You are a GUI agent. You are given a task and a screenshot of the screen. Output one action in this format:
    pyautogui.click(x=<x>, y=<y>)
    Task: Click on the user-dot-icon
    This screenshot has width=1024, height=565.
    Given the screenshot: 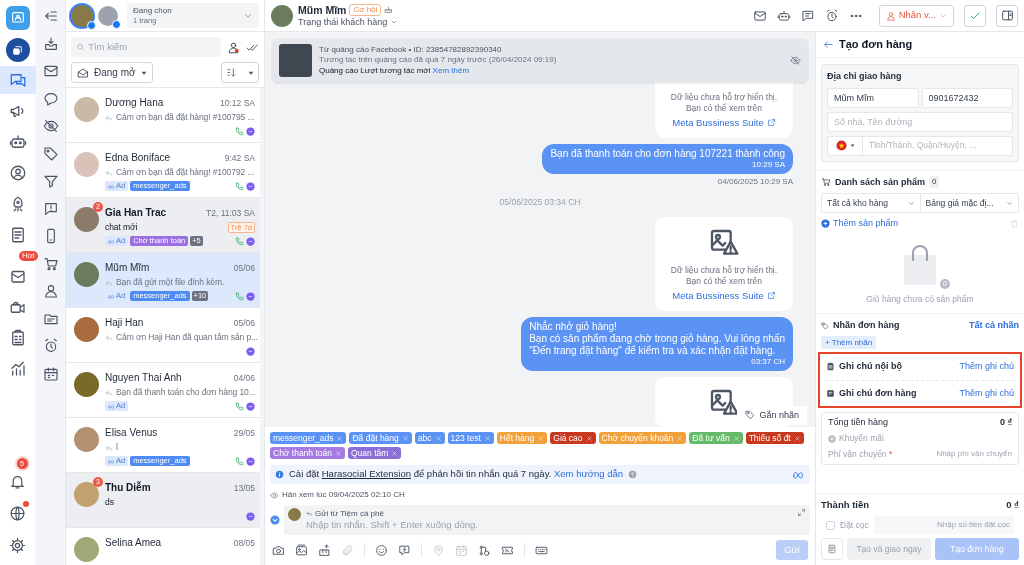 What is the action you would take?
    pyautogui.click(x=233, y=47)
    